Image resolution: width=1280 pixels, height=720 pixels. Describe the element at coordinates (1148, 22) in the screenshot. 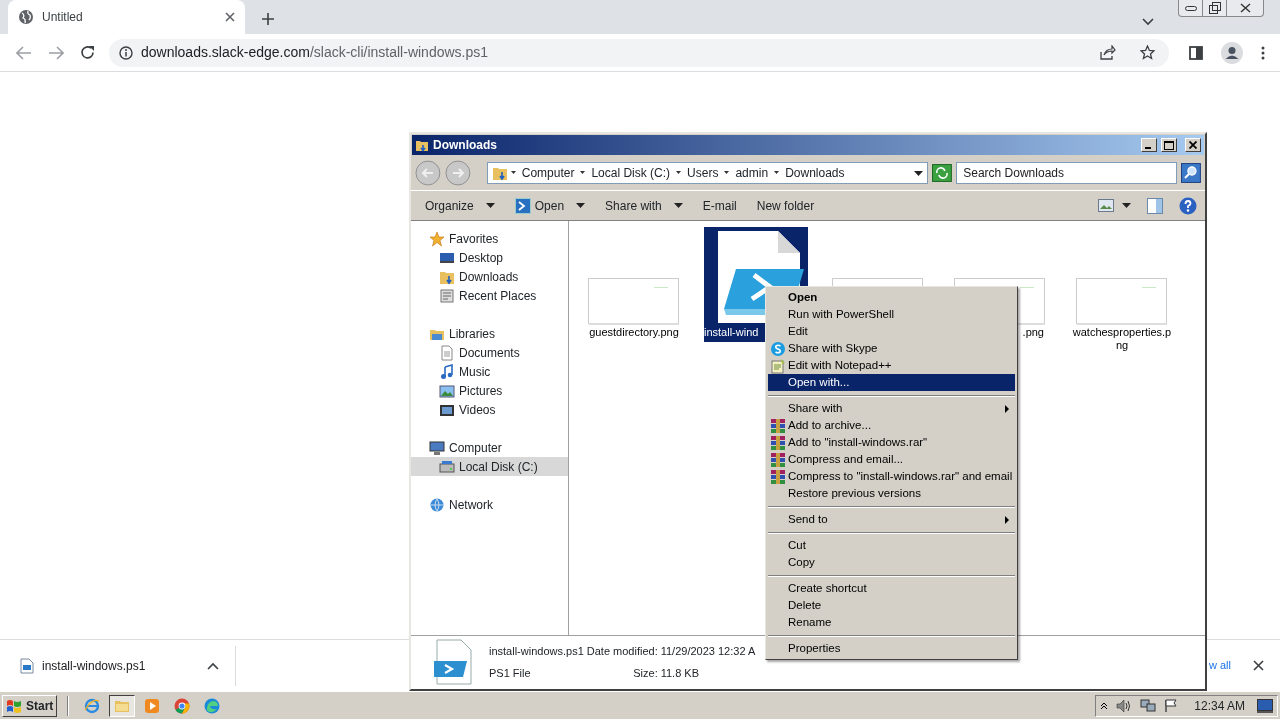

I see `chevron-down-icon` at that location.